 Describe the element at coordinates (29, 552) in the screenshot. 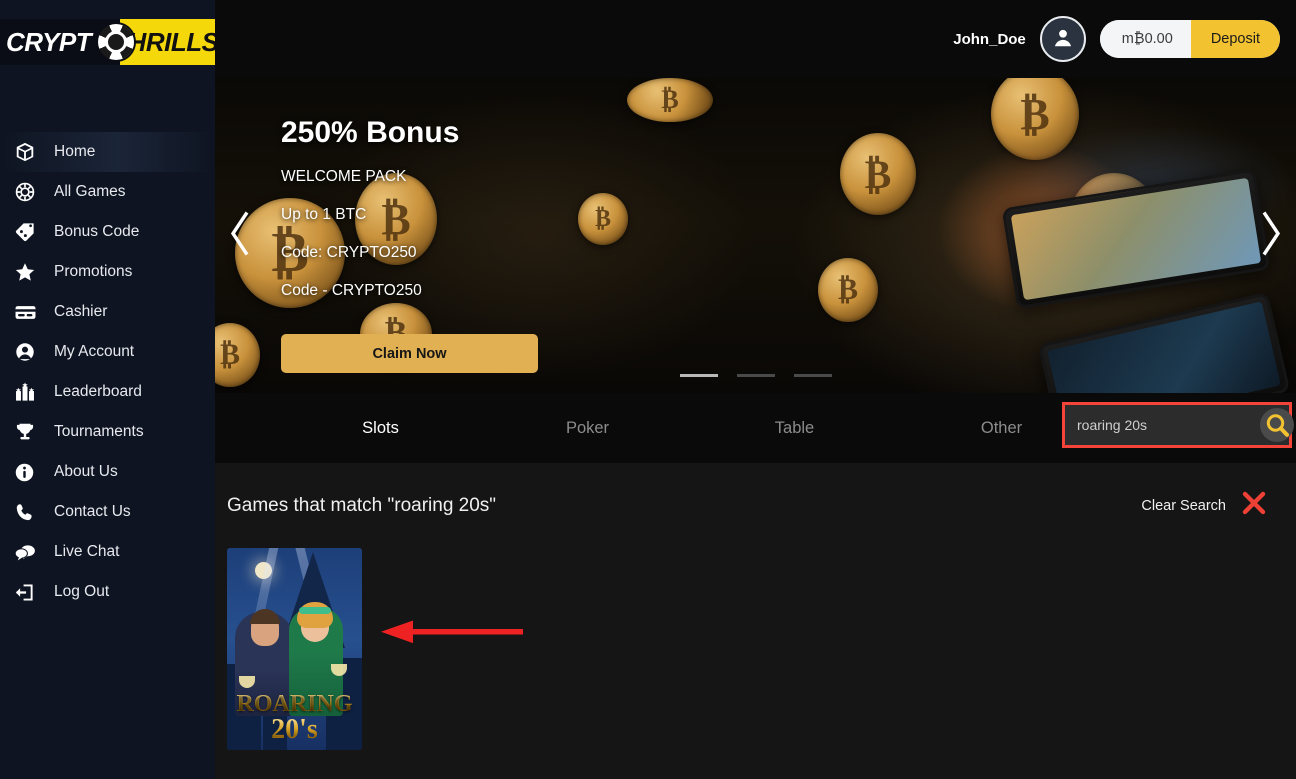

I see `chat-bubble-icon` at that location.